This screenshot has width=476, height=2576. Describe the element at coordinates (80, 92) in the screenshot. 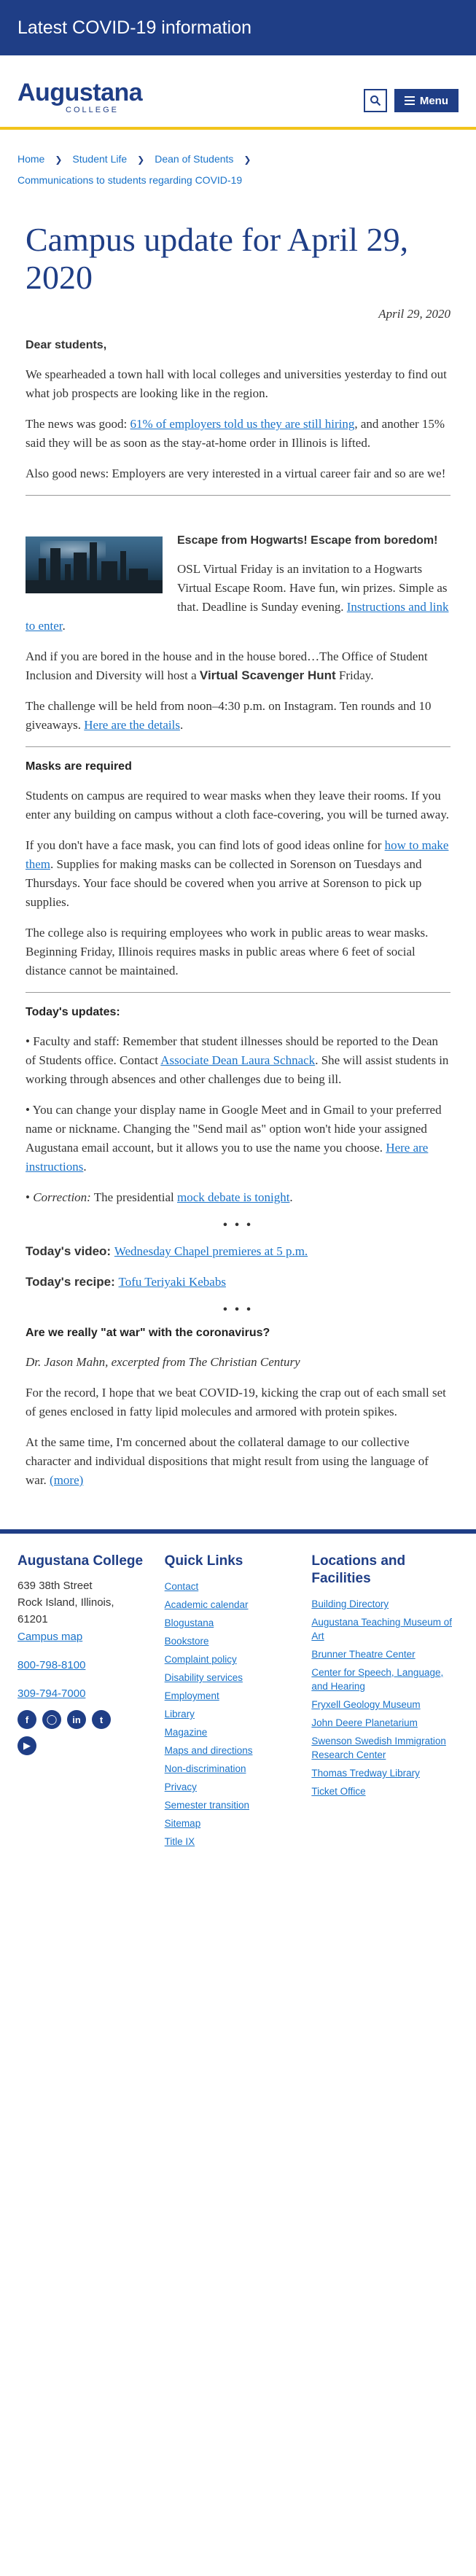

I see `logo-wordmark: Augustana` at that location.